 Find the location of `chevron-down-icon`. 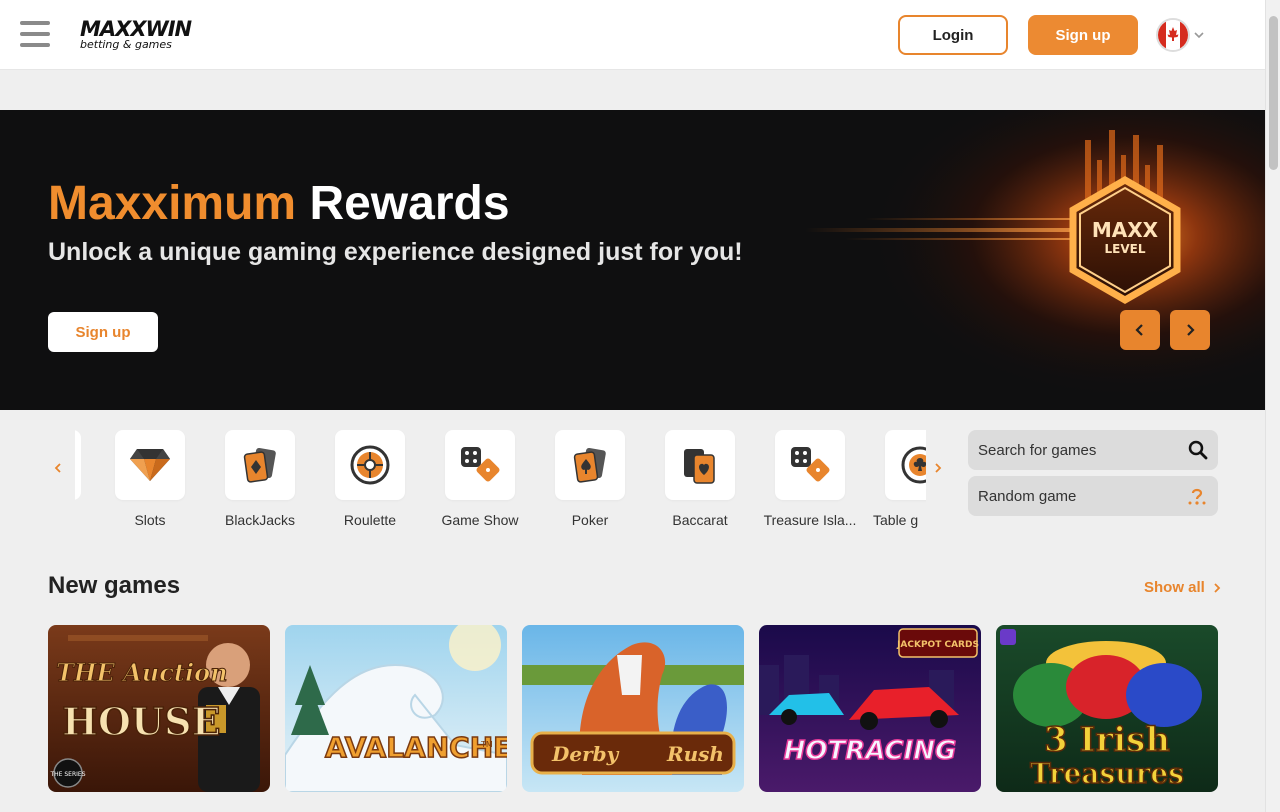

chevron-down-icon is located at coordinates (1199, 35).